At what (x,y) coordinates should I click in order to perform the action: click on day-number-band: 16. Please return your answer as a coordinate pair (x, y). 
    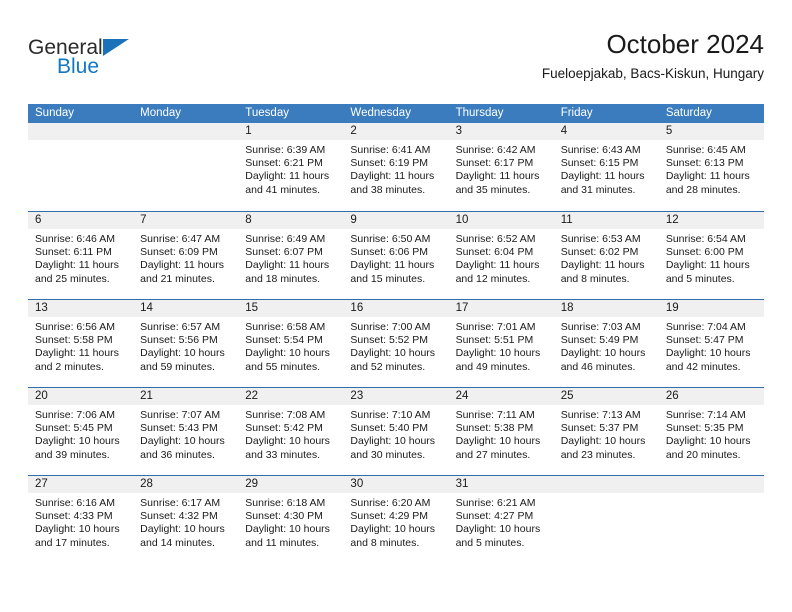
    Looking at the image, I should click on (396, 308).